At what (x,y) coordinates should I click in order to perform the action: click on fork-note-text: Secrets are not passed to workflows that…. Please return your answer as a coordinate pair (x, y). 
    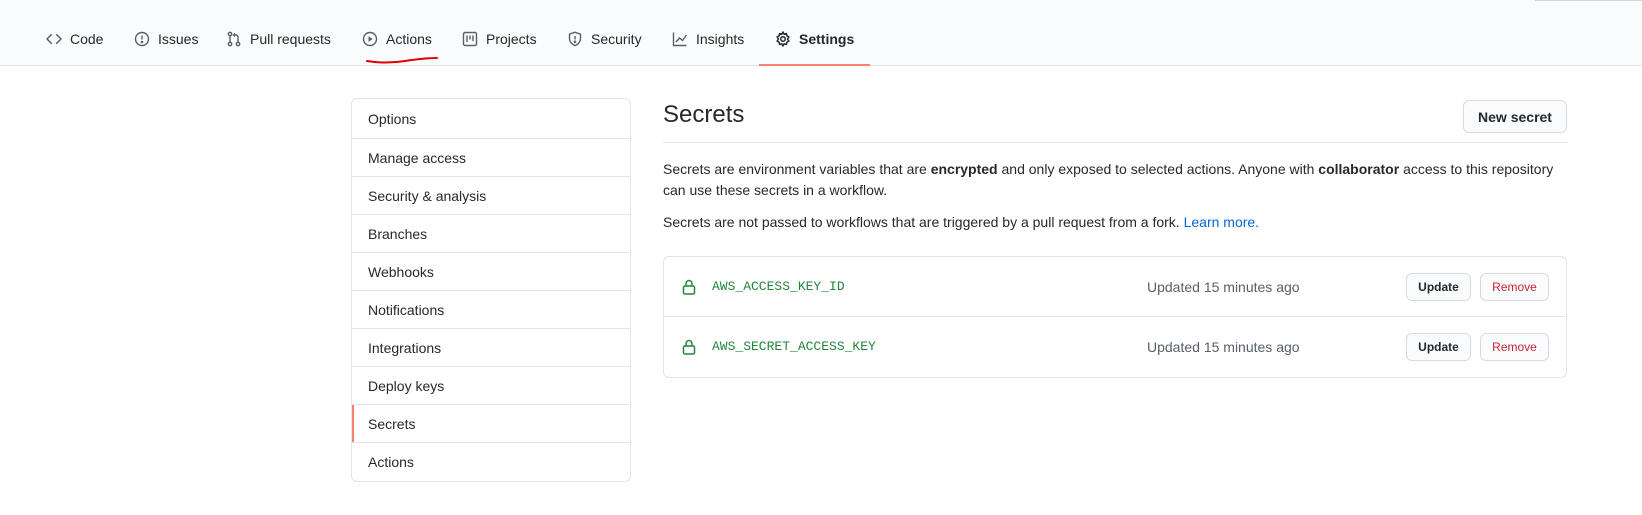
    Looking at the image, I should click on (923, 222).